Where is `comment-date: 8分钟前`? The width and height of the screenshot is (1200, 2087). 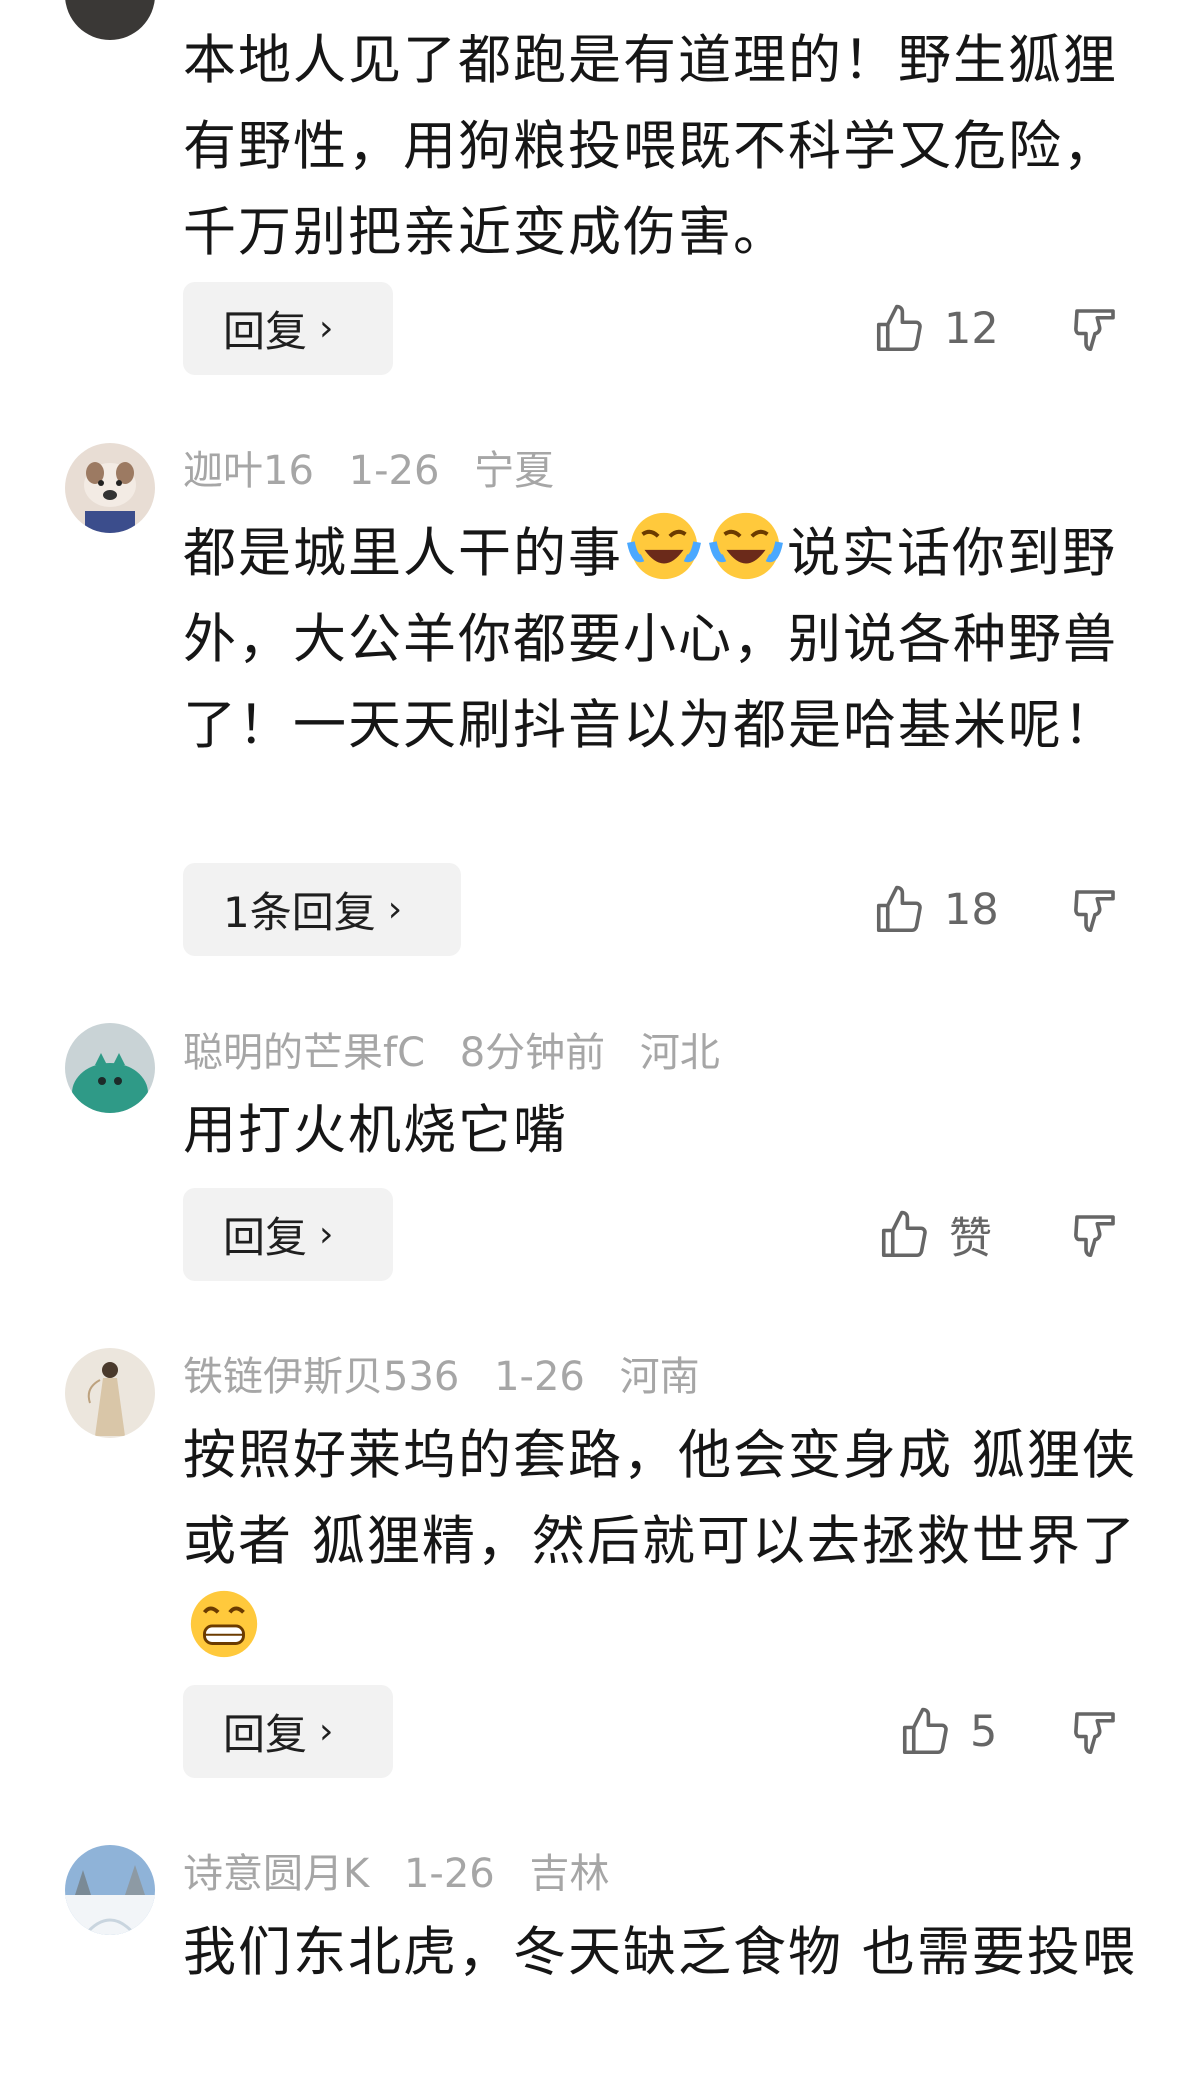 comment-date: 8分钟前 is located at coordinates (532, 1053).